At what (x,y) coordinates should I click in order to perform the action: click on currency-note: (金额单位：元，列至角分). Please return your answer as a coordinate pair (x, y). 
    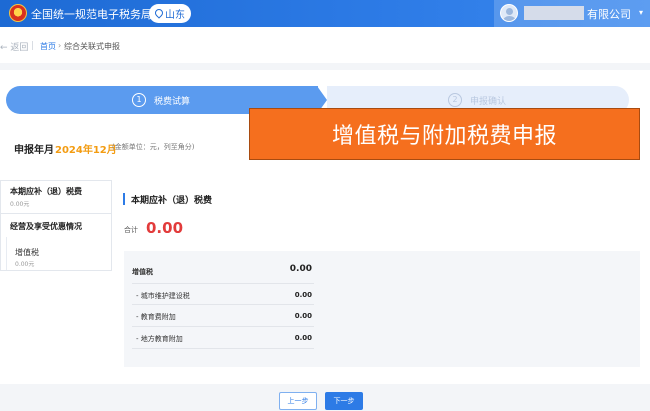
    Looking at the image, I should click on (153, 147).